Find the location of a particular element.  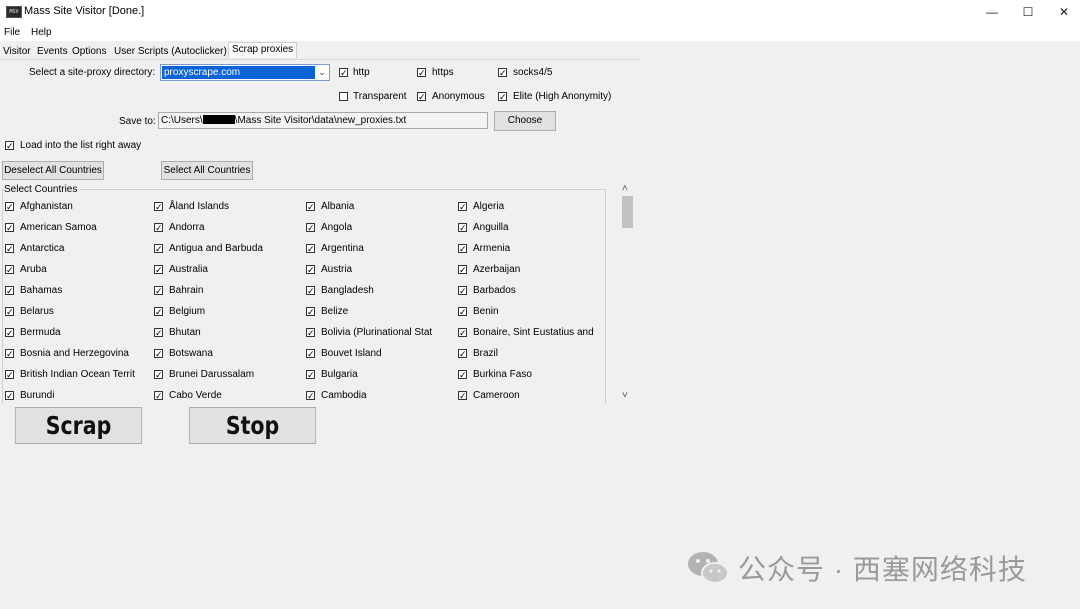

scrap-button: Scrap is located at coordinates (78, 425).